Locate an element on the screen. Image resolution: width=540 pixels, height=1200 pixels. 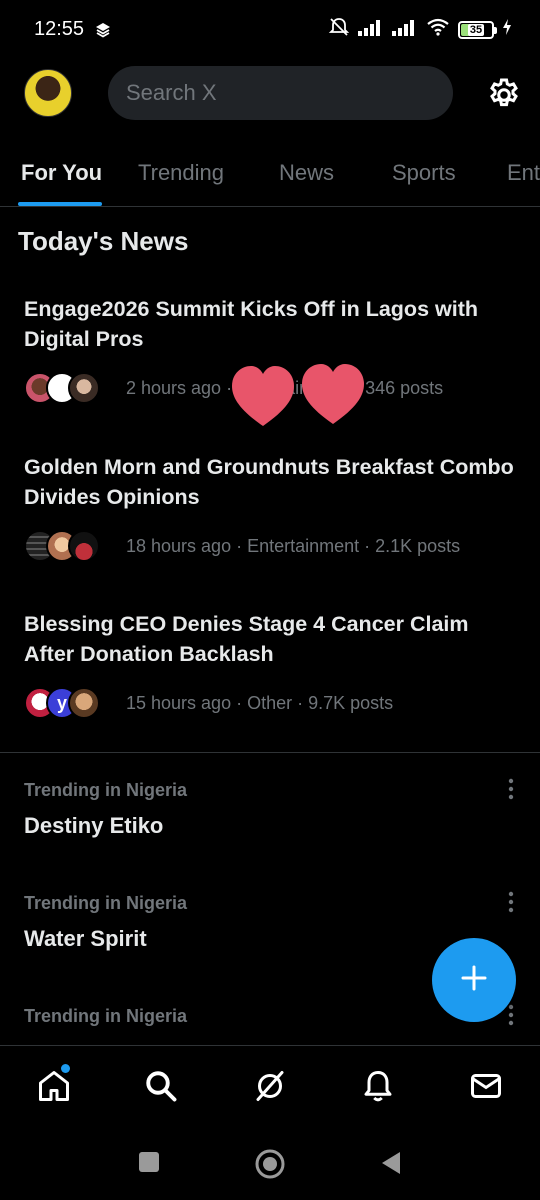
wifi-icon is located at coordinates (438, 29).